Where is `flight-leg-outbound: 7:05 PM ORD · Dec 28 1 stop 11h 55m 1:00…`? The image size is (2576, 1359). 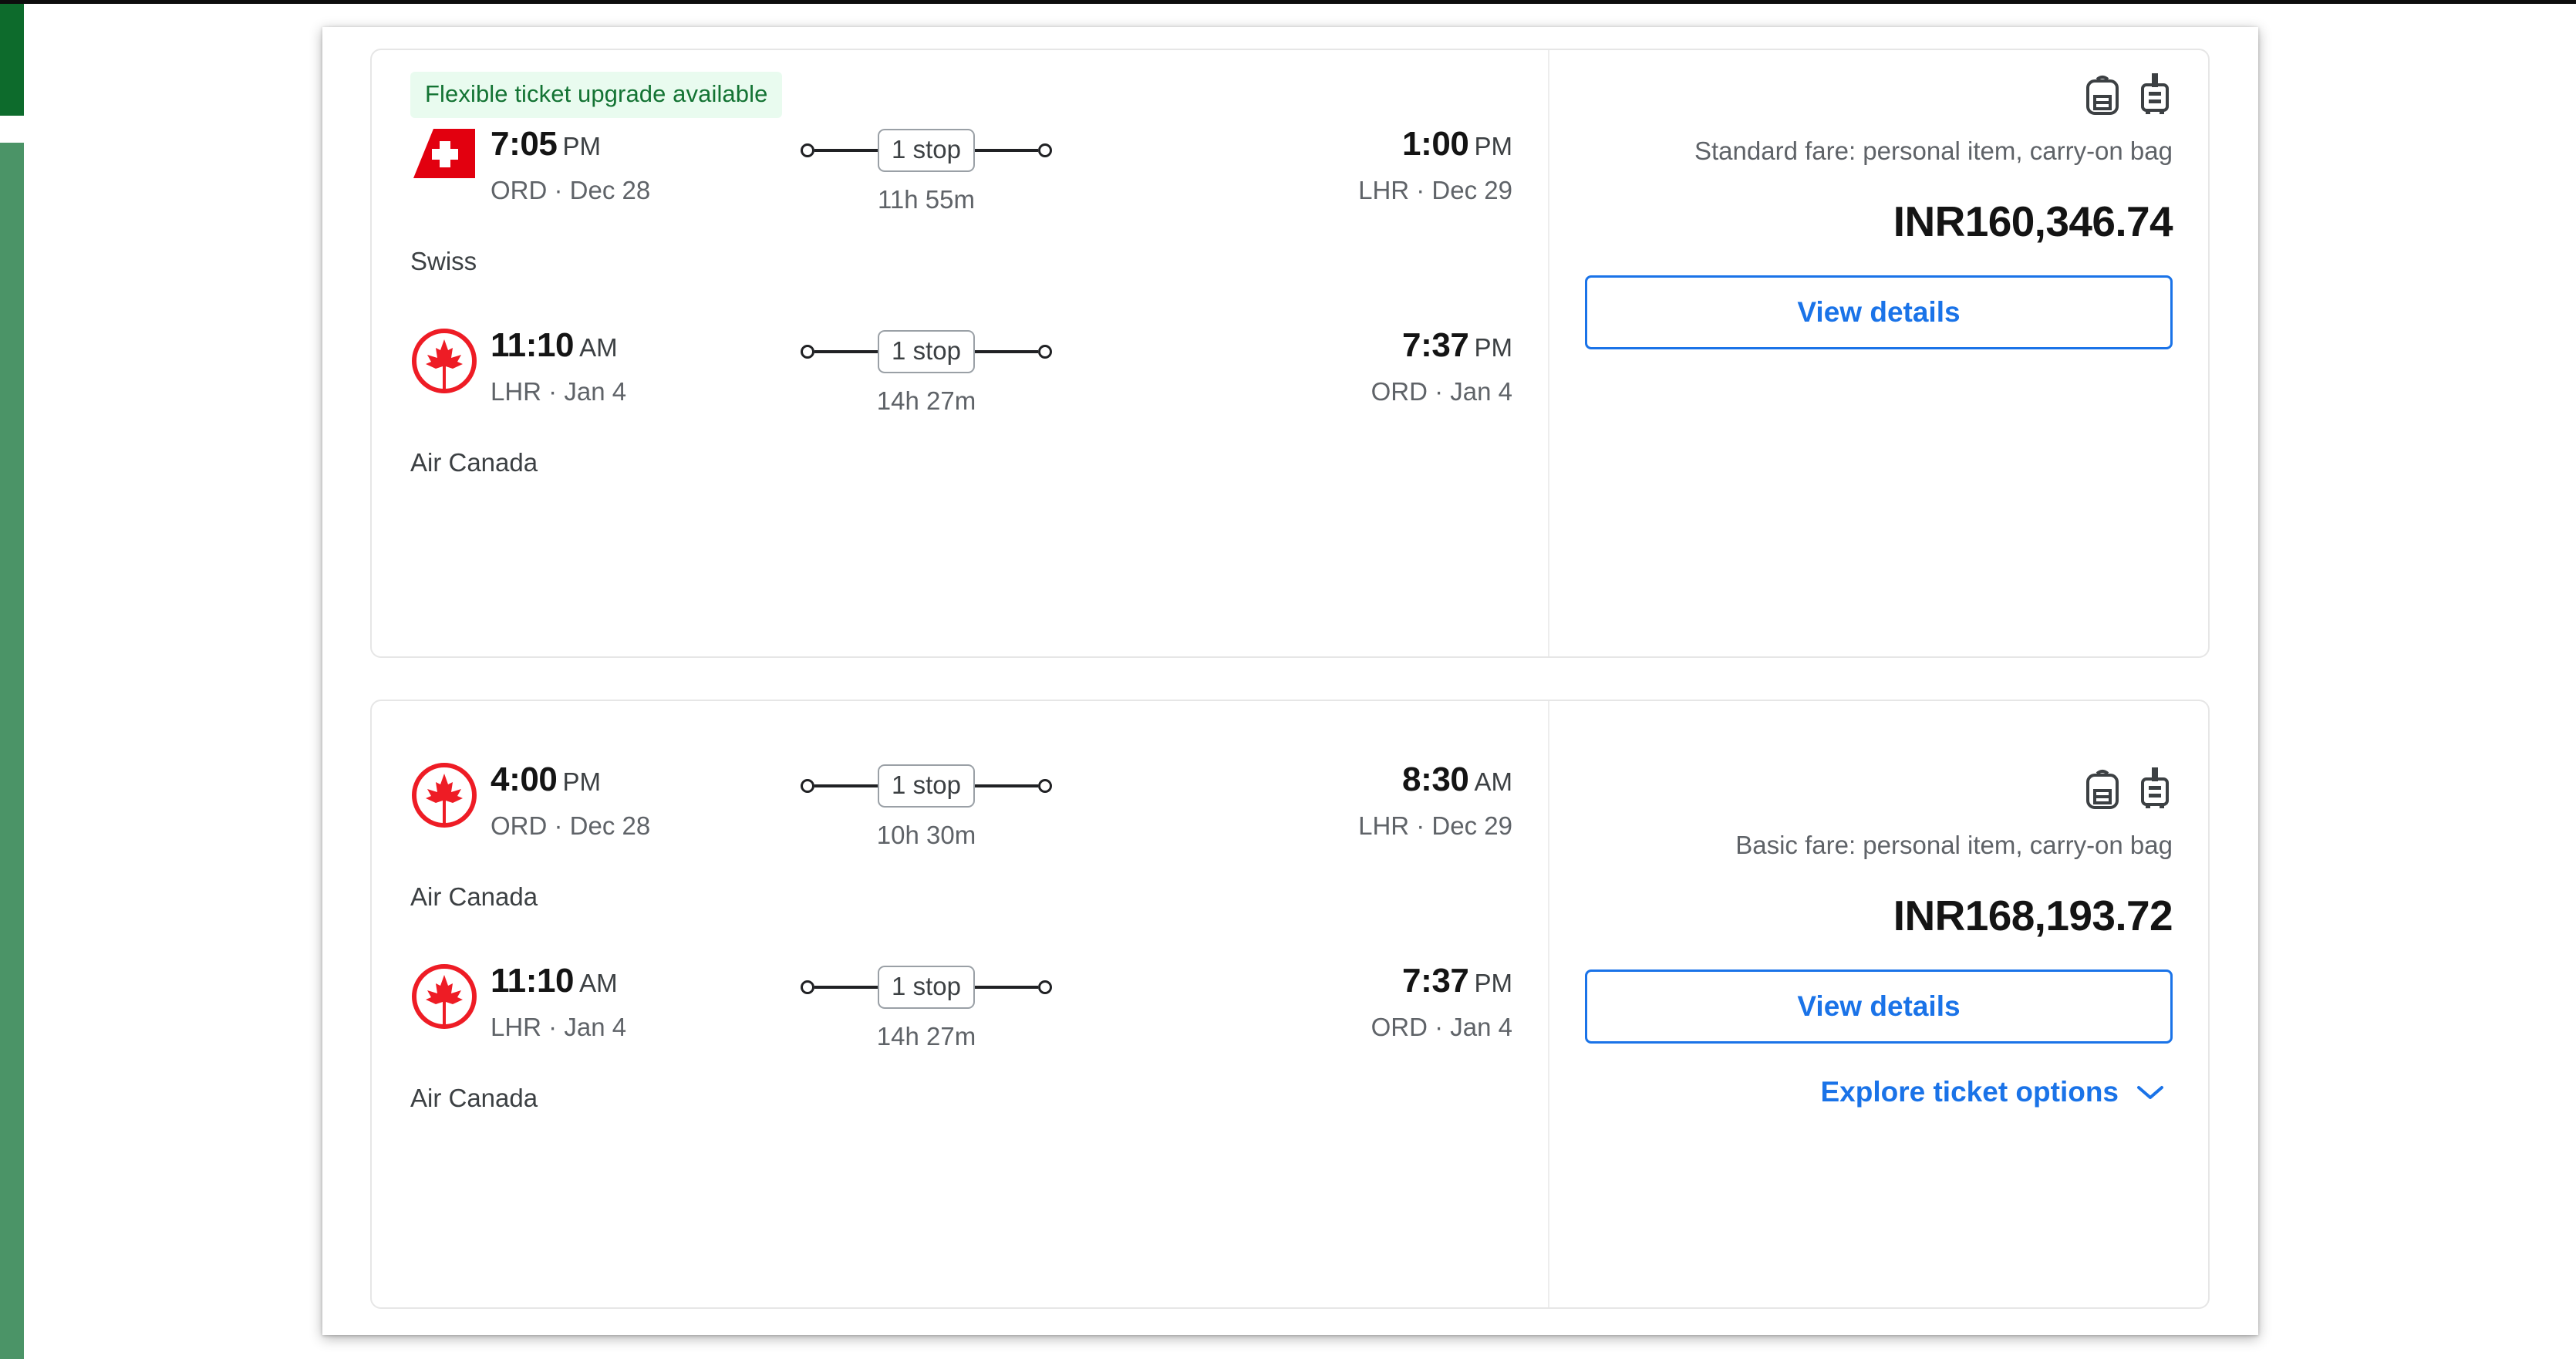
flight-leg-outbound: 7:05 PM ORD · Dec 28 1 stop 11h 55m 1:00… is located at coordinates (960, 206).